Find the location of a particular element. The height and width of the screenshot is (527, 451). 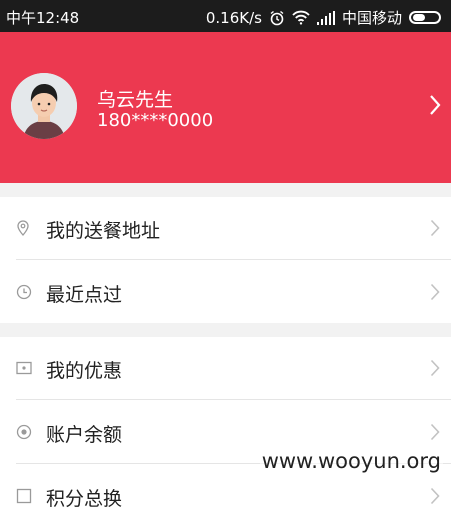

menu-item-label: 我的优惠 is located at coordinates (84, 371).